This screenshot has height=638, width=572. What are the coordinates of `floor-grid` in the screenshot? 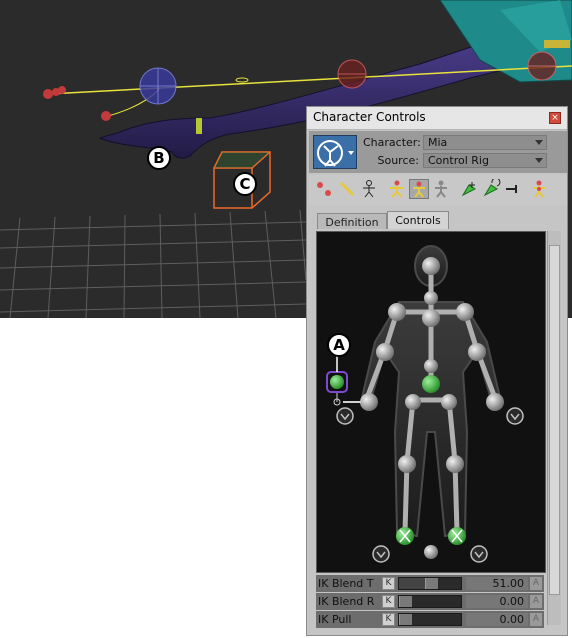 It's located at (153, 263).